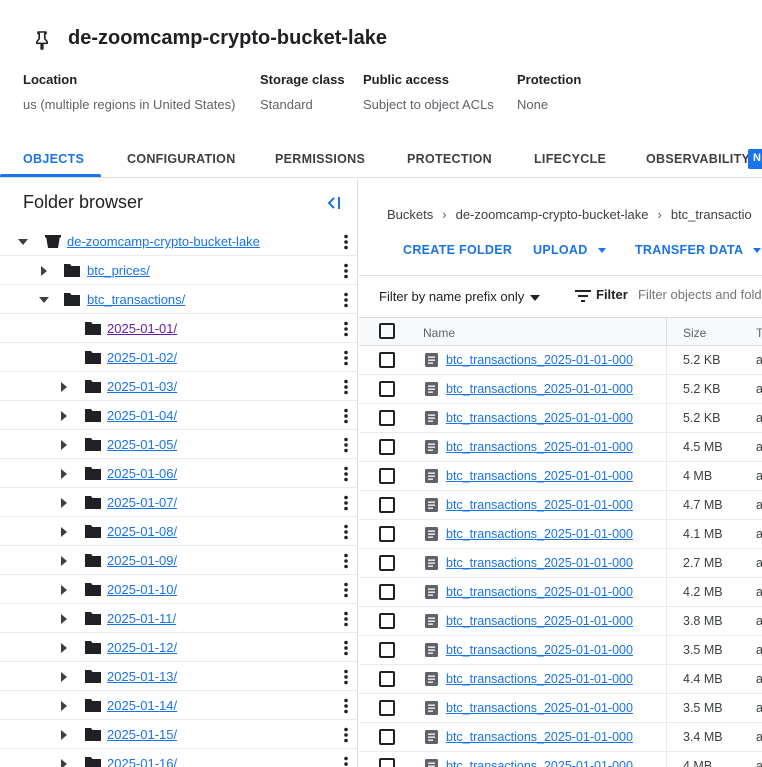 Image resolution: width=762 pixels, height=767 pixels. Describe the element at coordinates (570, 159) in the screenshot. I see `tab-lifecycle: LIFECYCLE` at that location.